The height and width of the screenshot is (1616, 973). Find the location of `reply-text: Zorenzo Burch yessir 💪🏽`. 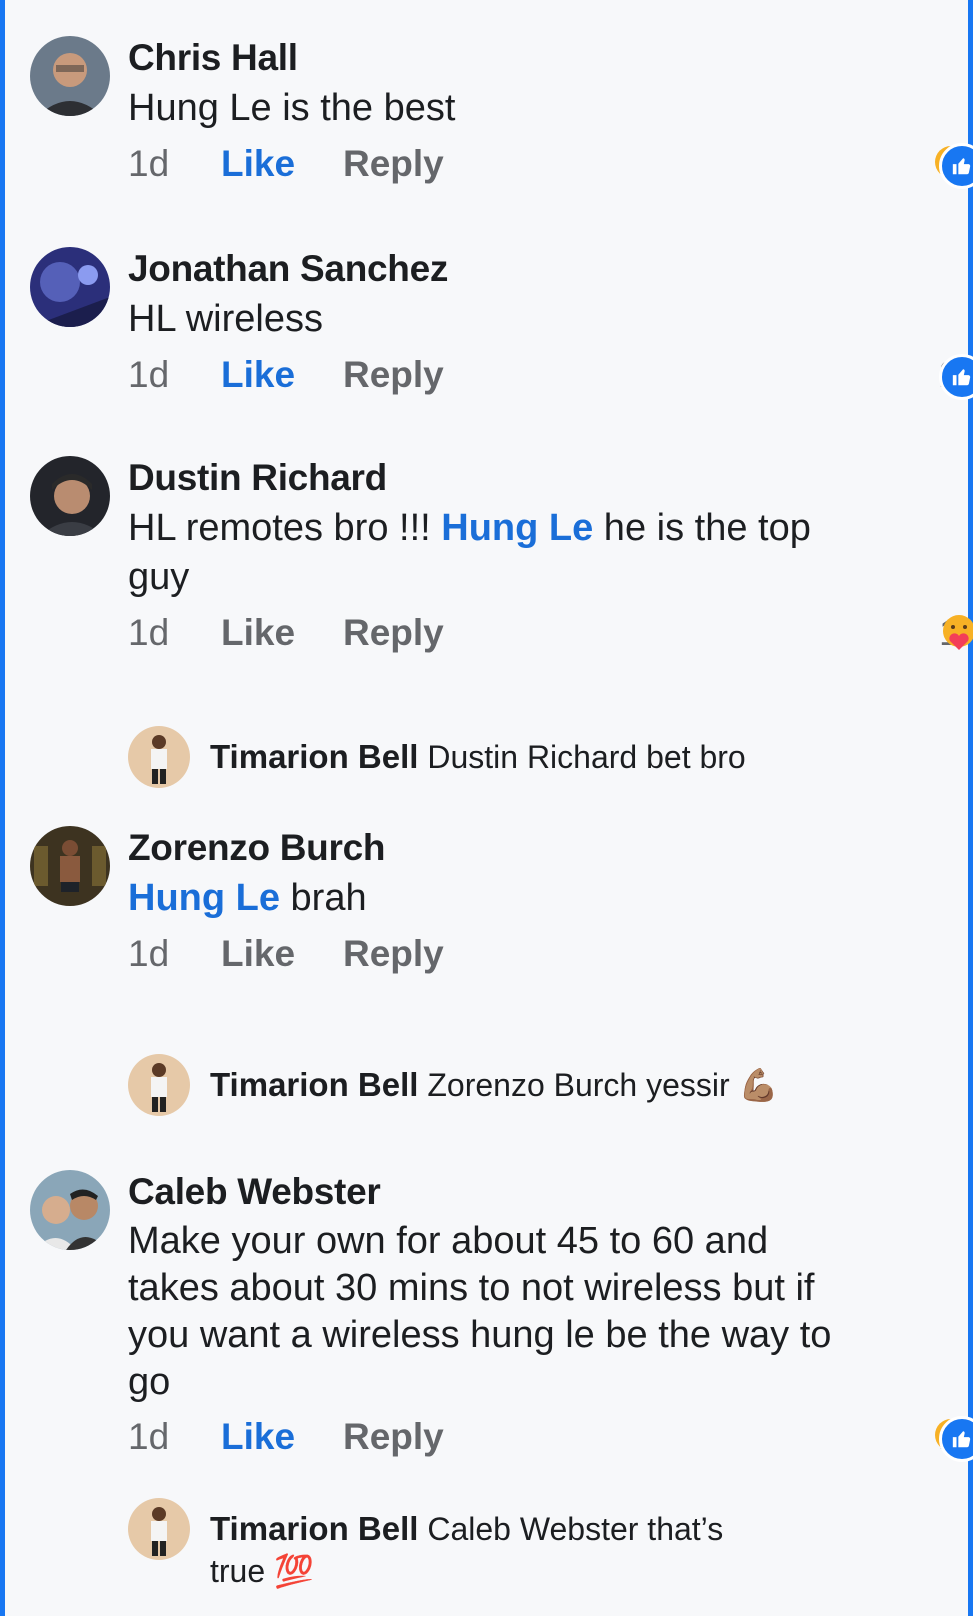

reply-text: Zorenzo Burch yessir 💪🏽 is located at coordinates (603, 1085).